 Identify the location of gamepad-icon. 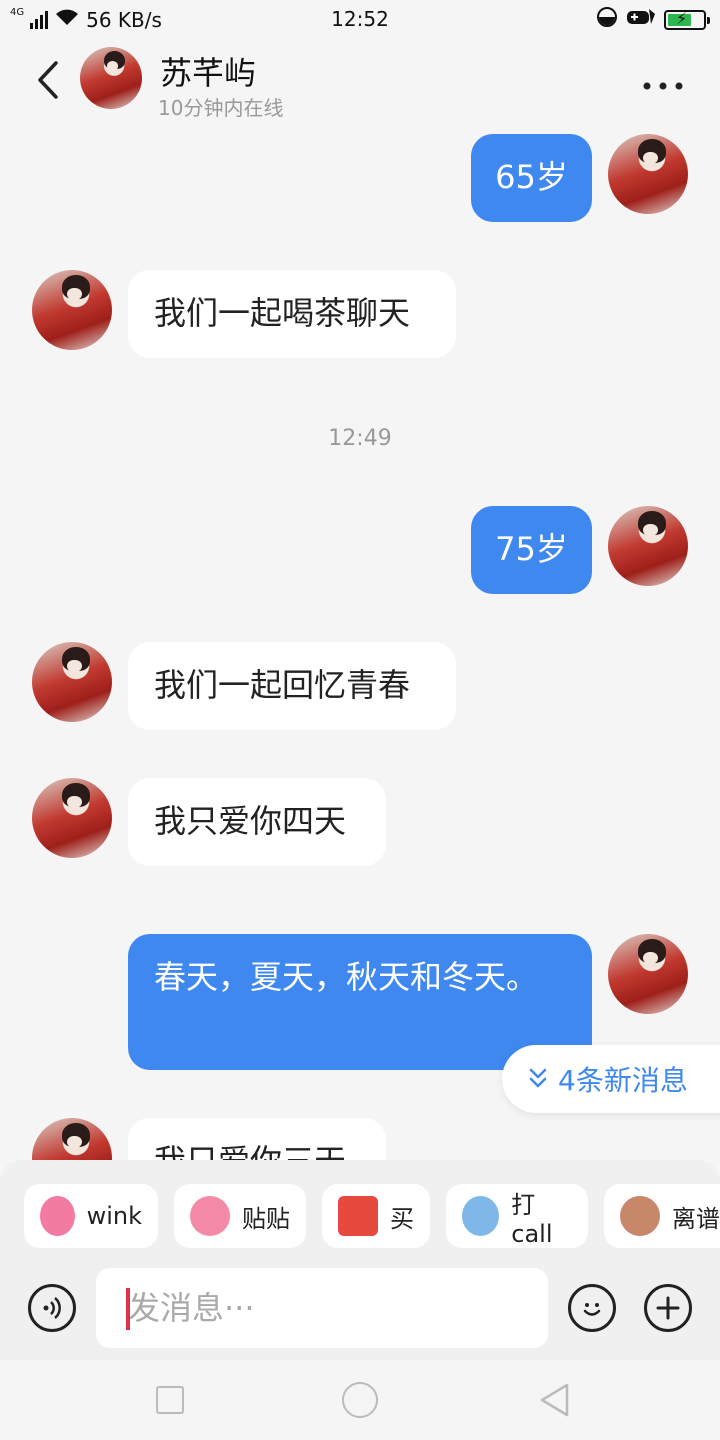
(641, 19).